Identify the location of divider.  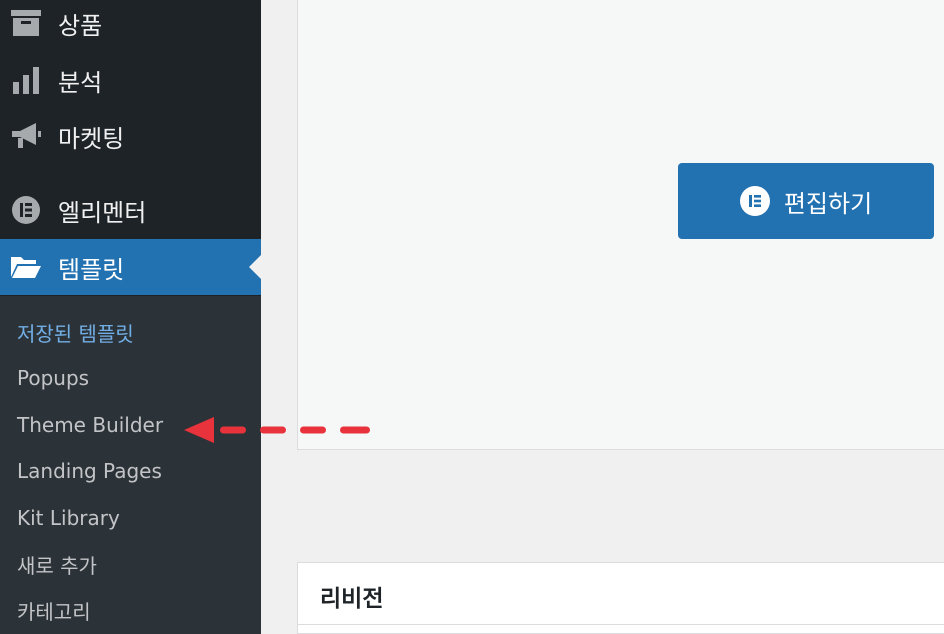
(621, 624).